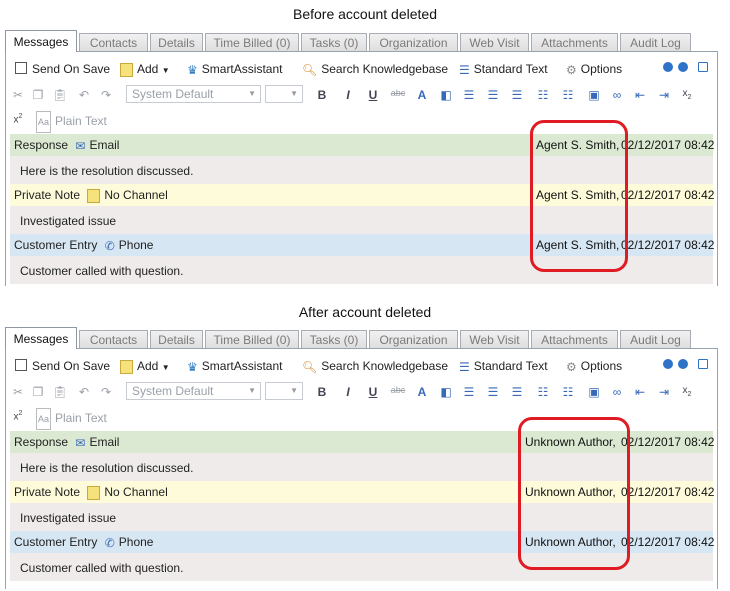 Image resolution: width=730 pixels, height=591 pixels. What do you see at coordinates (578, 195) in the screenshot?
I see `author-name: Agent S. Smith,` at bounding box center [578, 195].